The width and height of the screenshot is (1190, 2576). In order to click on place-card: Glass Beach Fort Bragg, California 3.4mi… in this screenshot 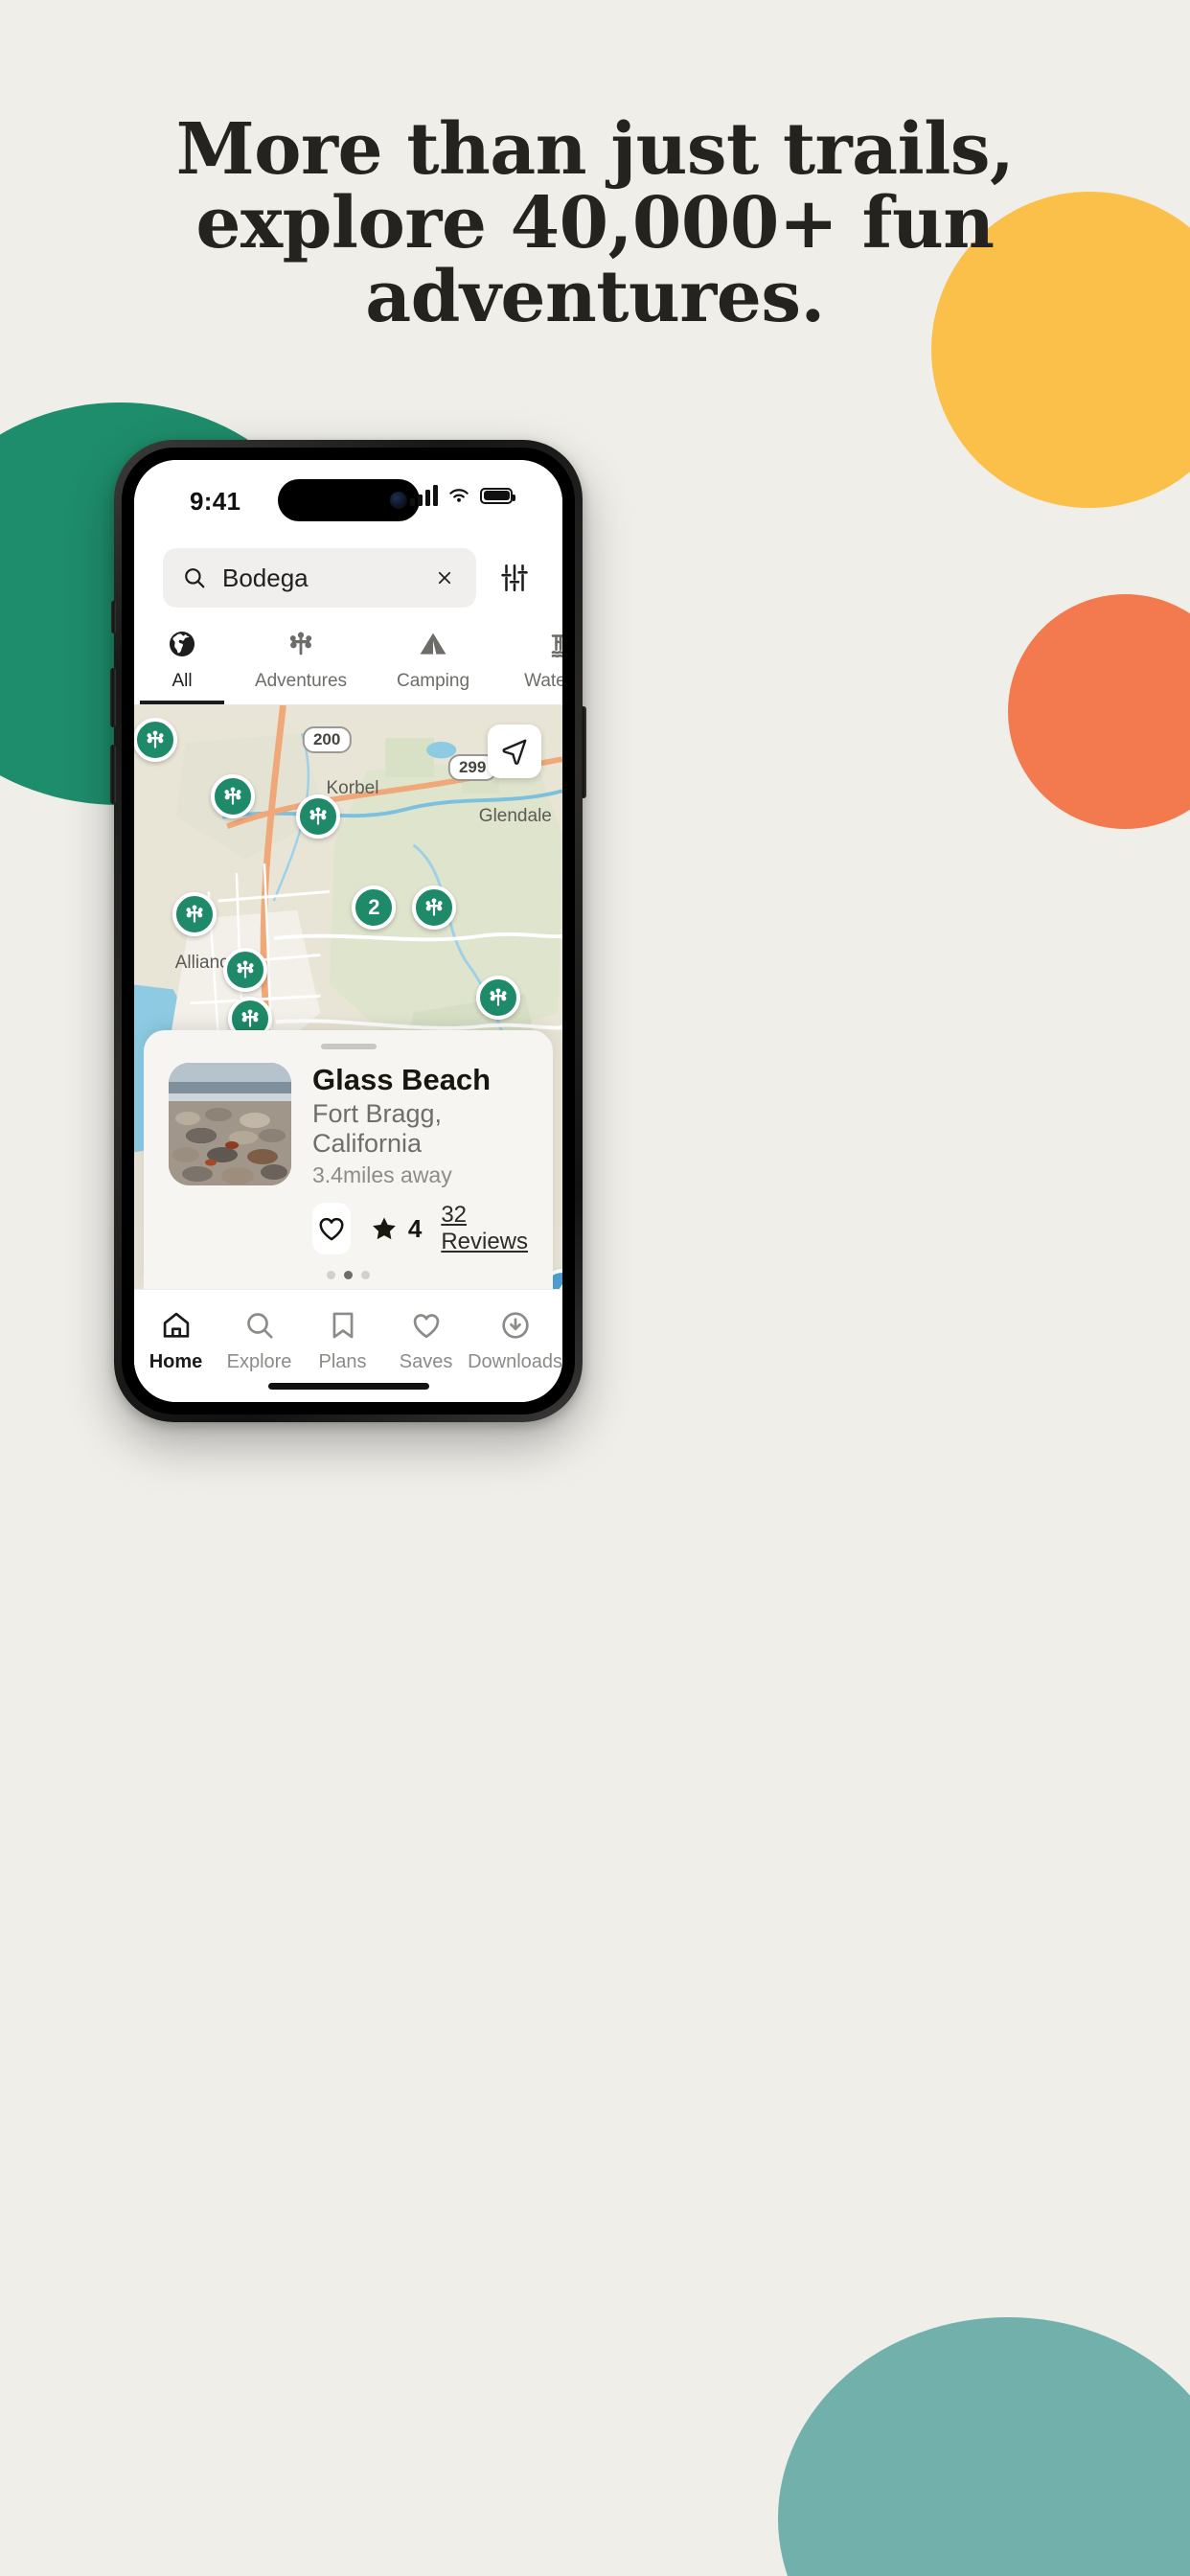, I will do `click(349, 1159)`.